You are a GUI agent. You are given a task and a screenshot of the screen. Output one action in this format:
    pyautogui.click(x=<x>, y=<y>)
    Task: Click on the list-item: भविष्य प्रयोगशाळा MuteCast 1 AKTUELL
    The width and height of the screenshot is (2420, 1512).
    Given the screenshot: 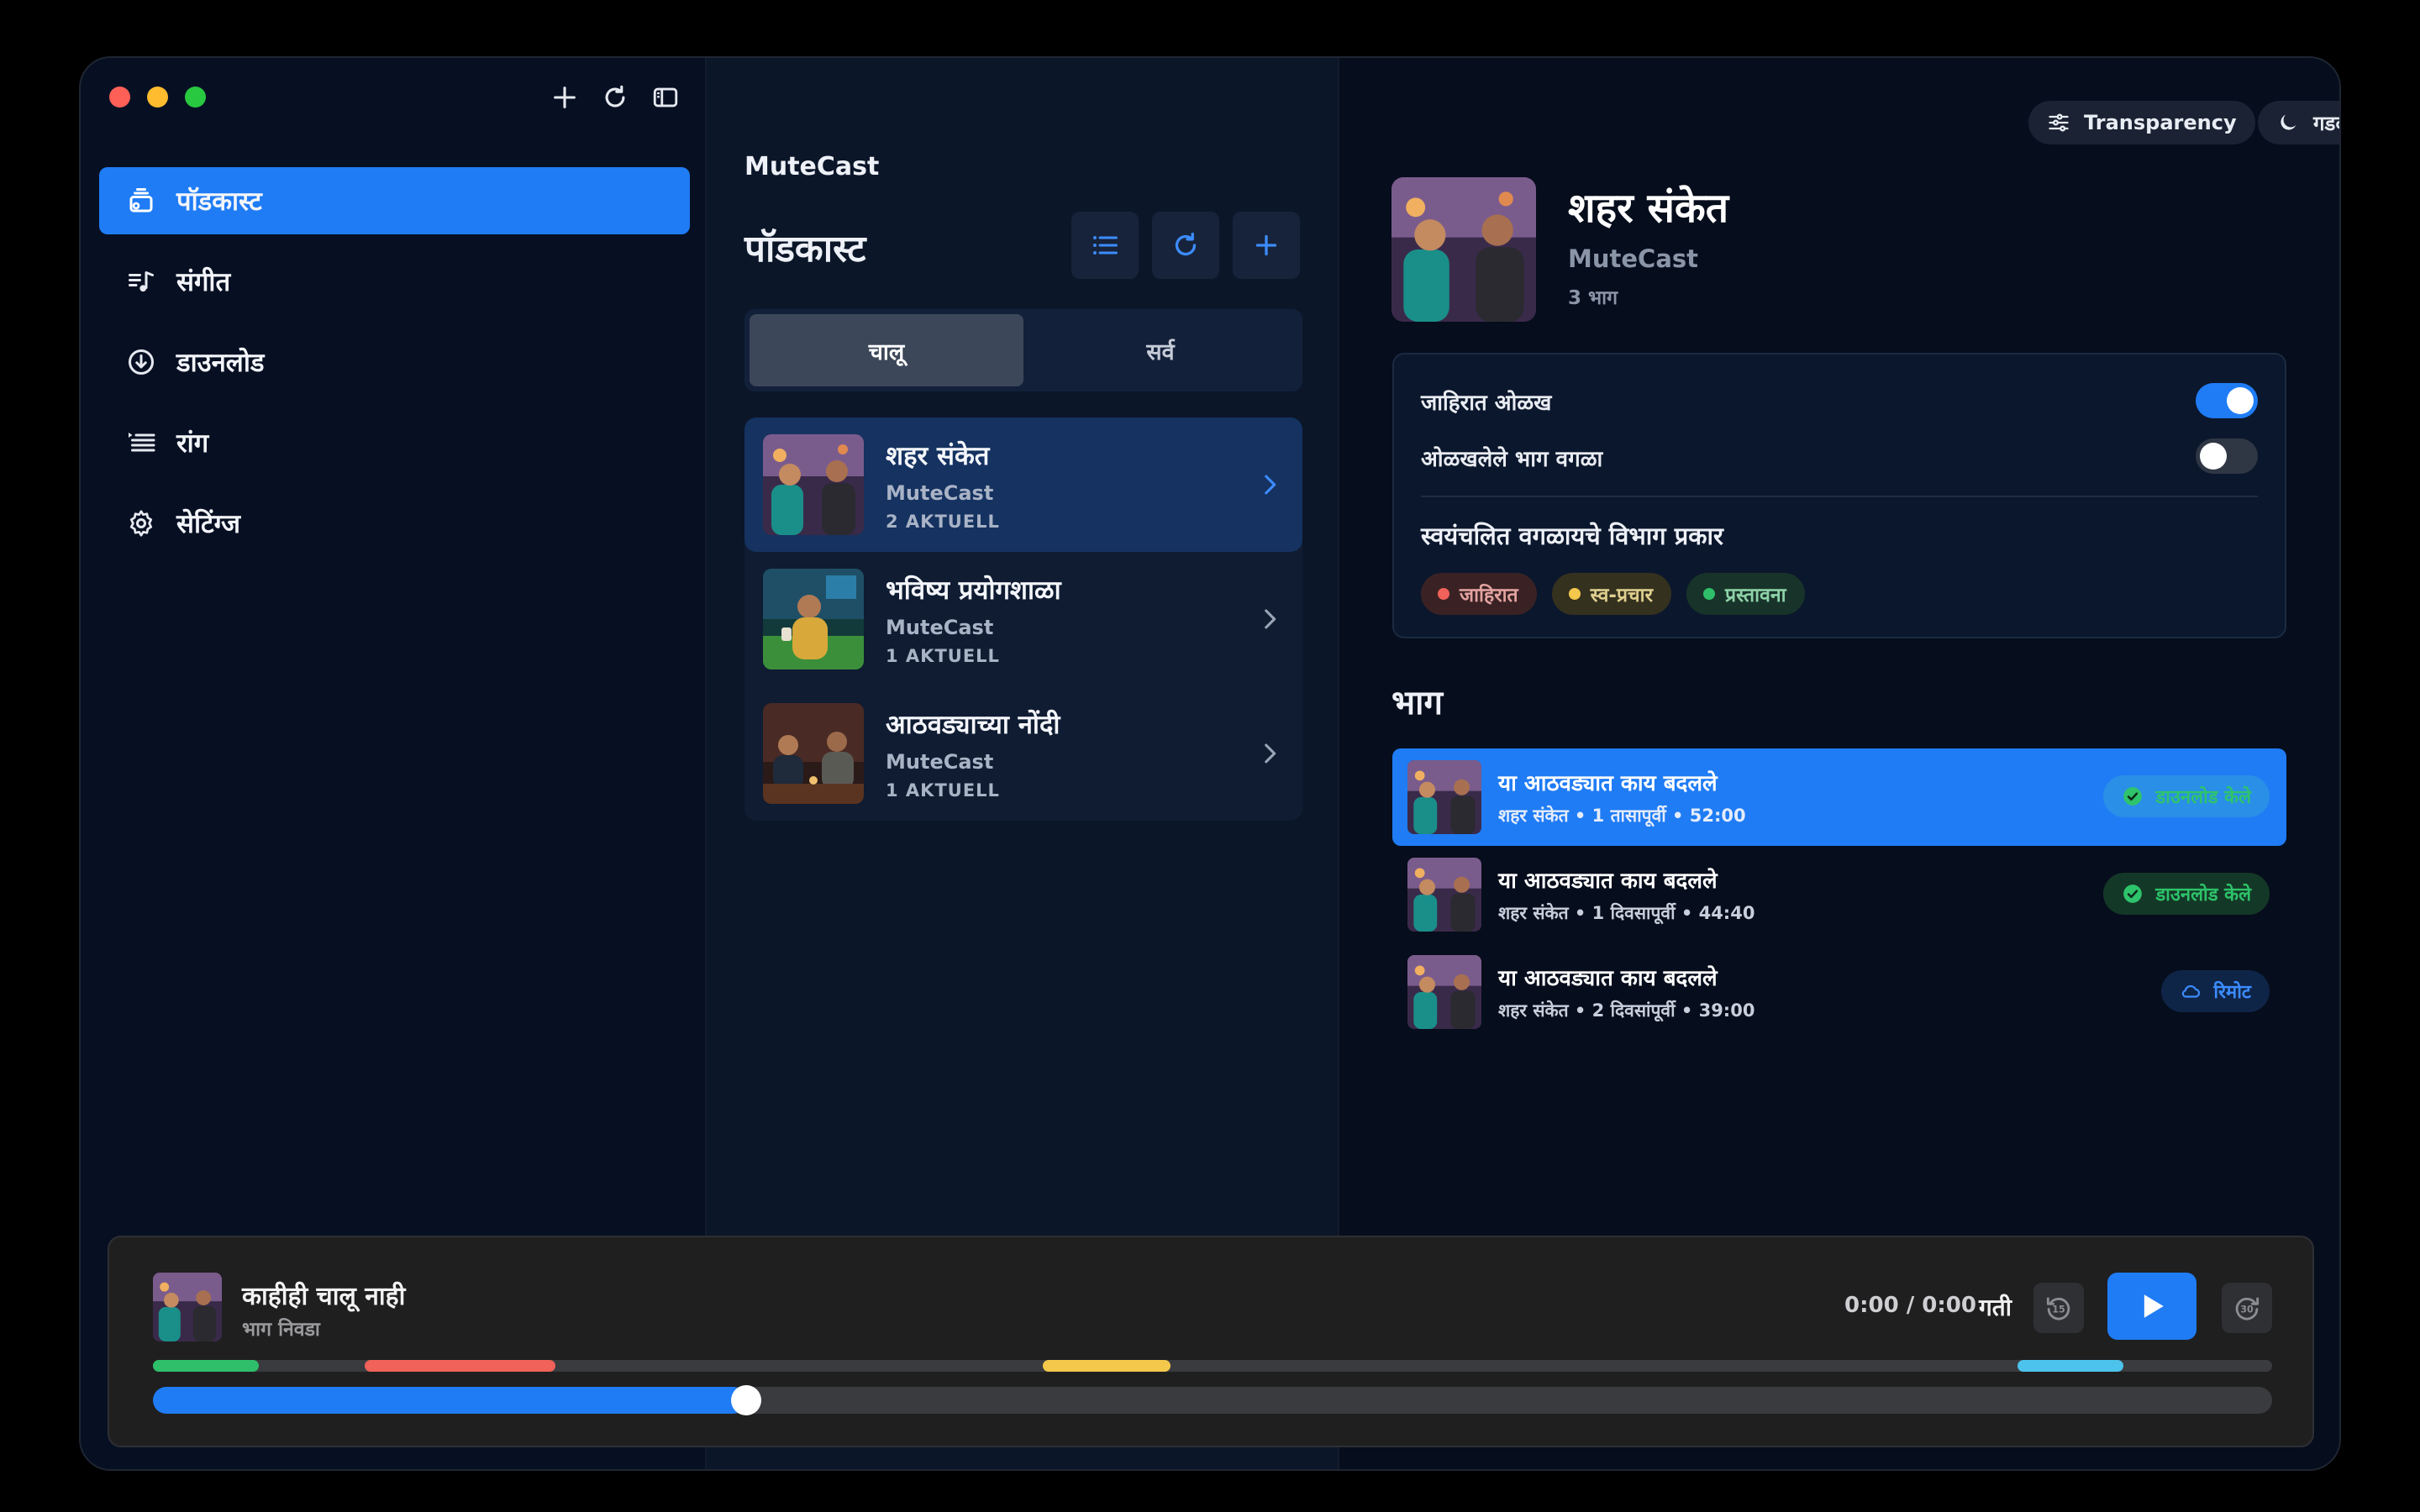 What is the action you would take?
    pyautogui.click(x=1023, y=619)
    